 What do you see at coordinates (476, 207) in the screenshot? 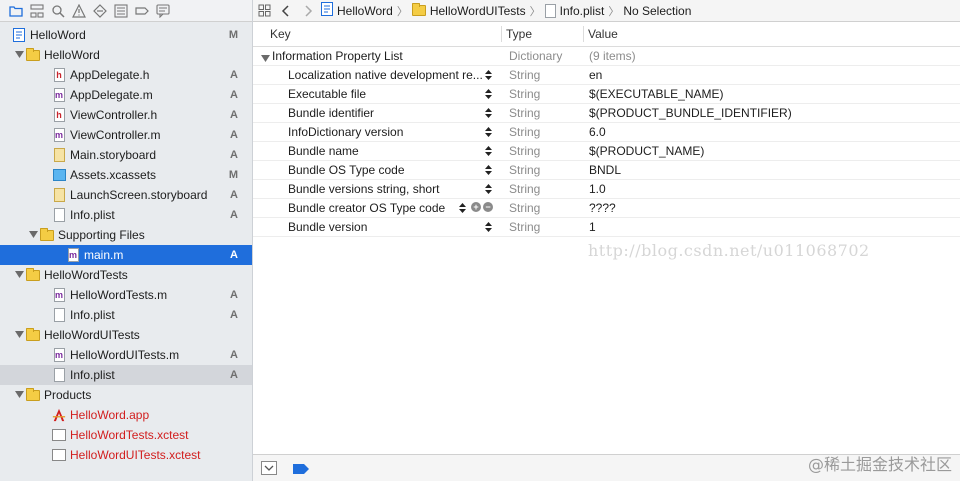
I see `add-row-icon: +` at bounding box center [476, 207].